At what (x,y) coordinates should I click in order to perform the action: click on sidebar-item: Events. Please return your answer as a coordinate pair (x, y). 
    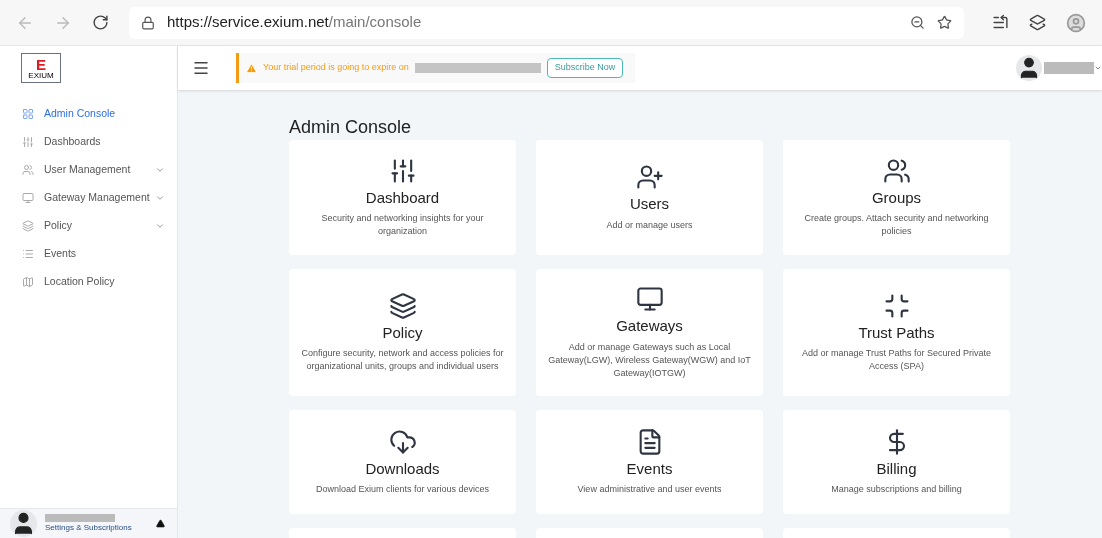
    Looking at the image, I should click on (88, 254).